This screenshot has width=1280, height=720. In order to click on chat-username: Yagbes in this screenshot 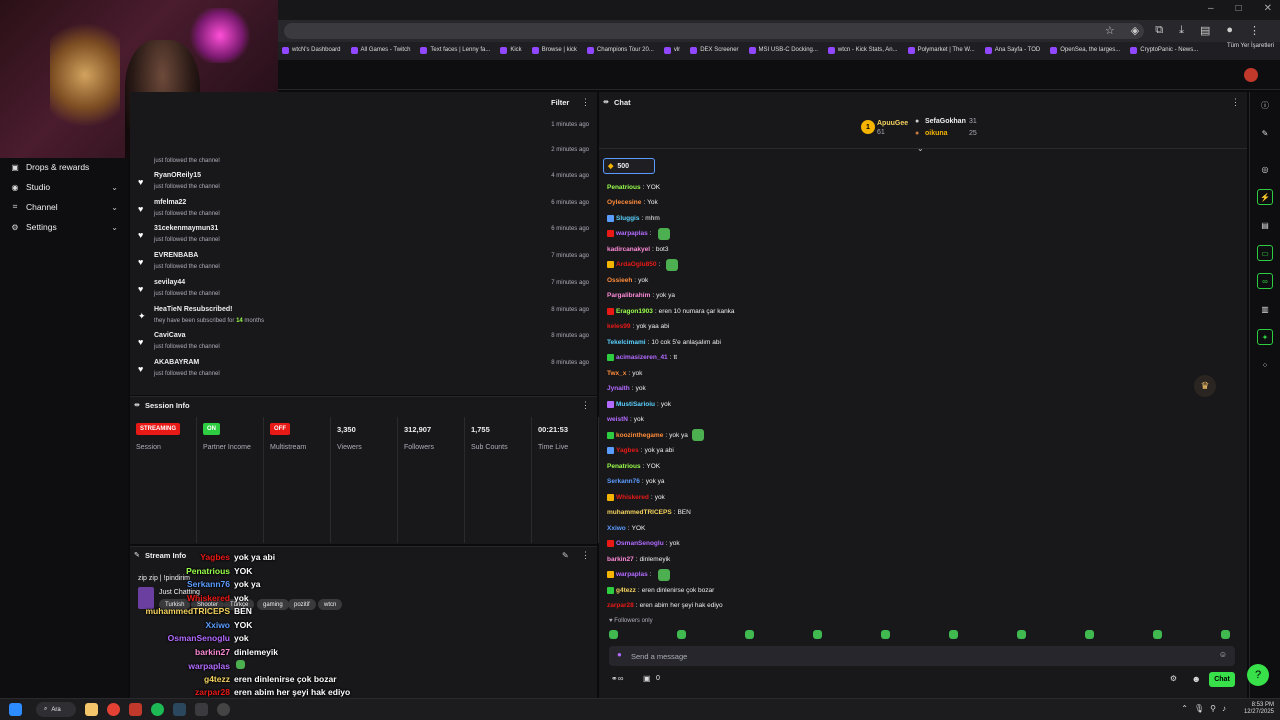, I will do `click(627, 450)`.